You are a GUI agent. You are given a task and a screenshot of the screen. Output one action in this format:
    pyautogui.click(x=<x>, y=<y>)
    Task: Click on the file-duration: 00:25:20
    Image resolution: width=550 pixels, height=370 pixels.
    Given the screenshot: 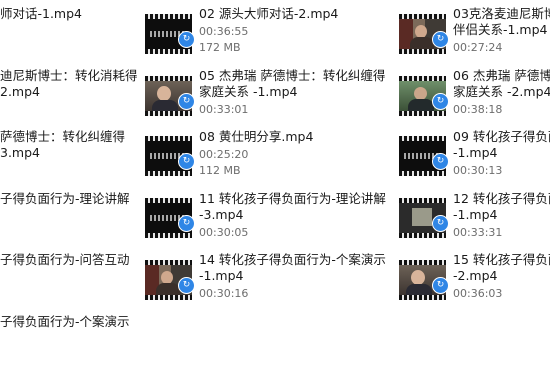 What is the action you would take?
    pyautogui.click(x=224, y=154)
    